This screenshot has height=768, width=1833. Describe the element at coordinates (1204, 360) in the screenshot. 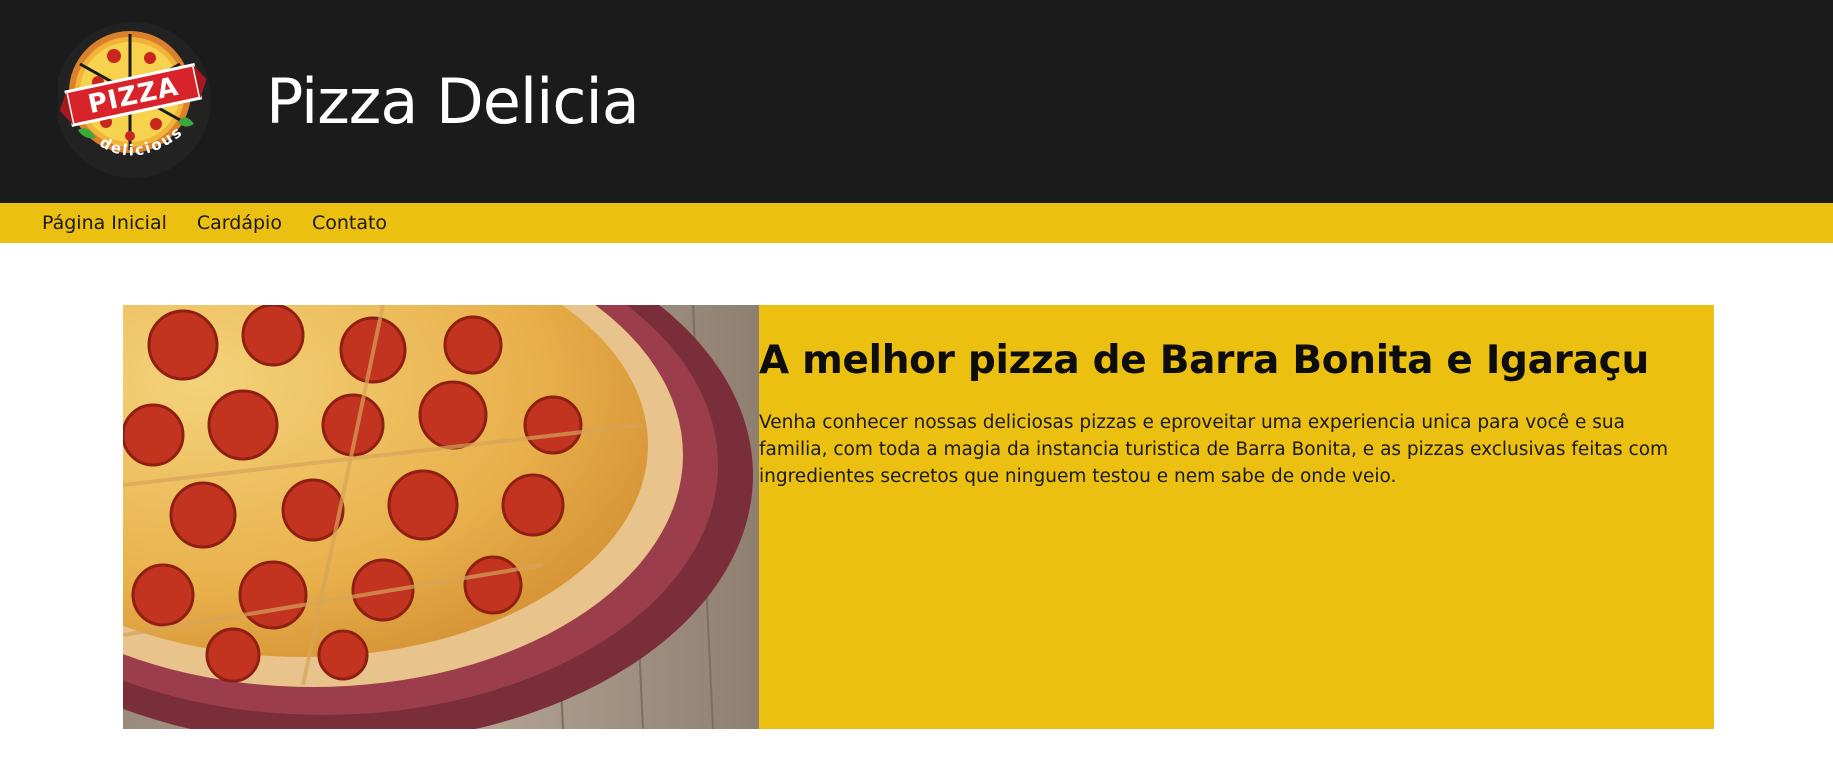

I see `hero-heading: A melhor pizza de Barra Bonita e Igaraçu` at that location.